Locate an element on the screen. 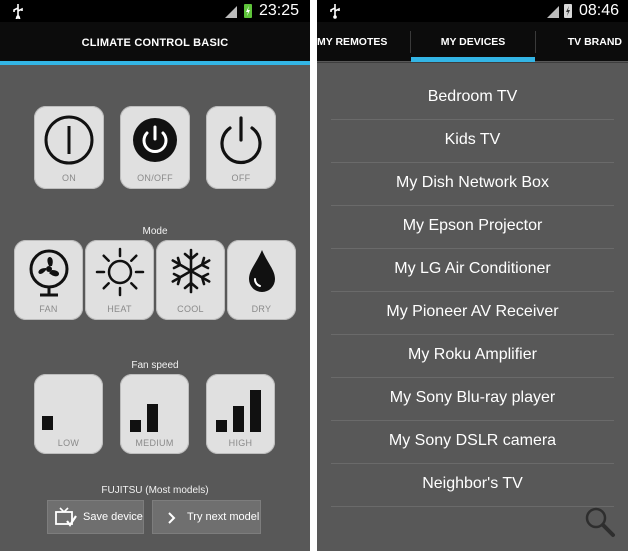  device-item: Kids TV is located at coordinates (472, 141).